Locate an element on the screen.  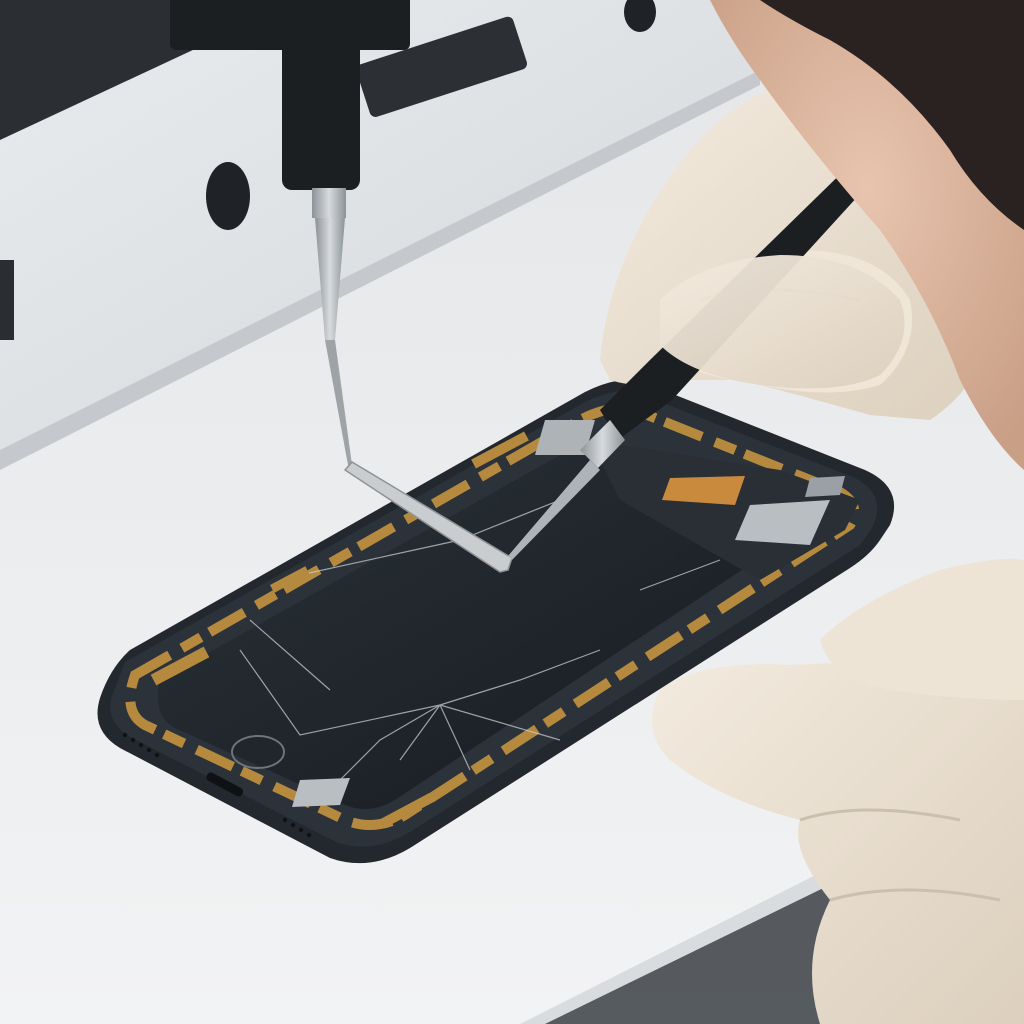
copper-chip is located at coordinates (703, 490).